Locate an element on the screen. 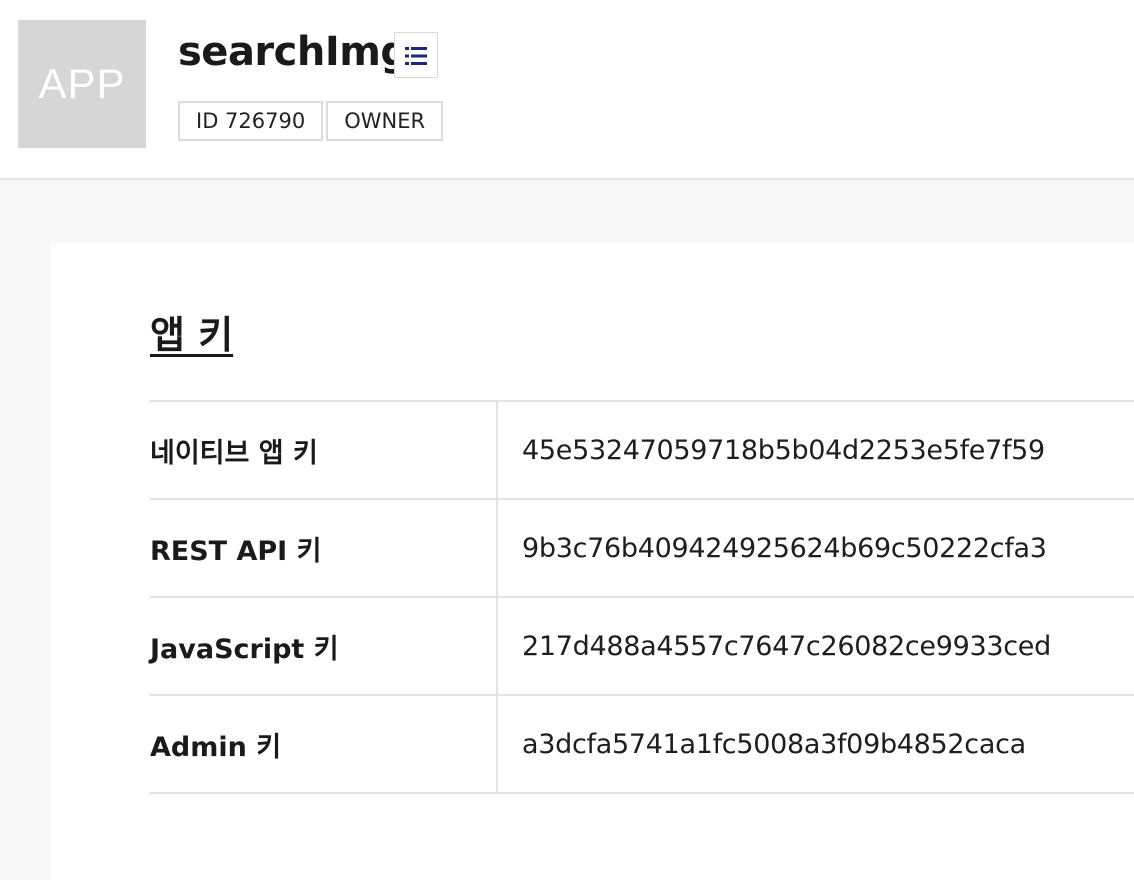 This screenshot has height=880, width=1134. key-label-javascript: JavaScript 키 is located at coordinates (324, 646).